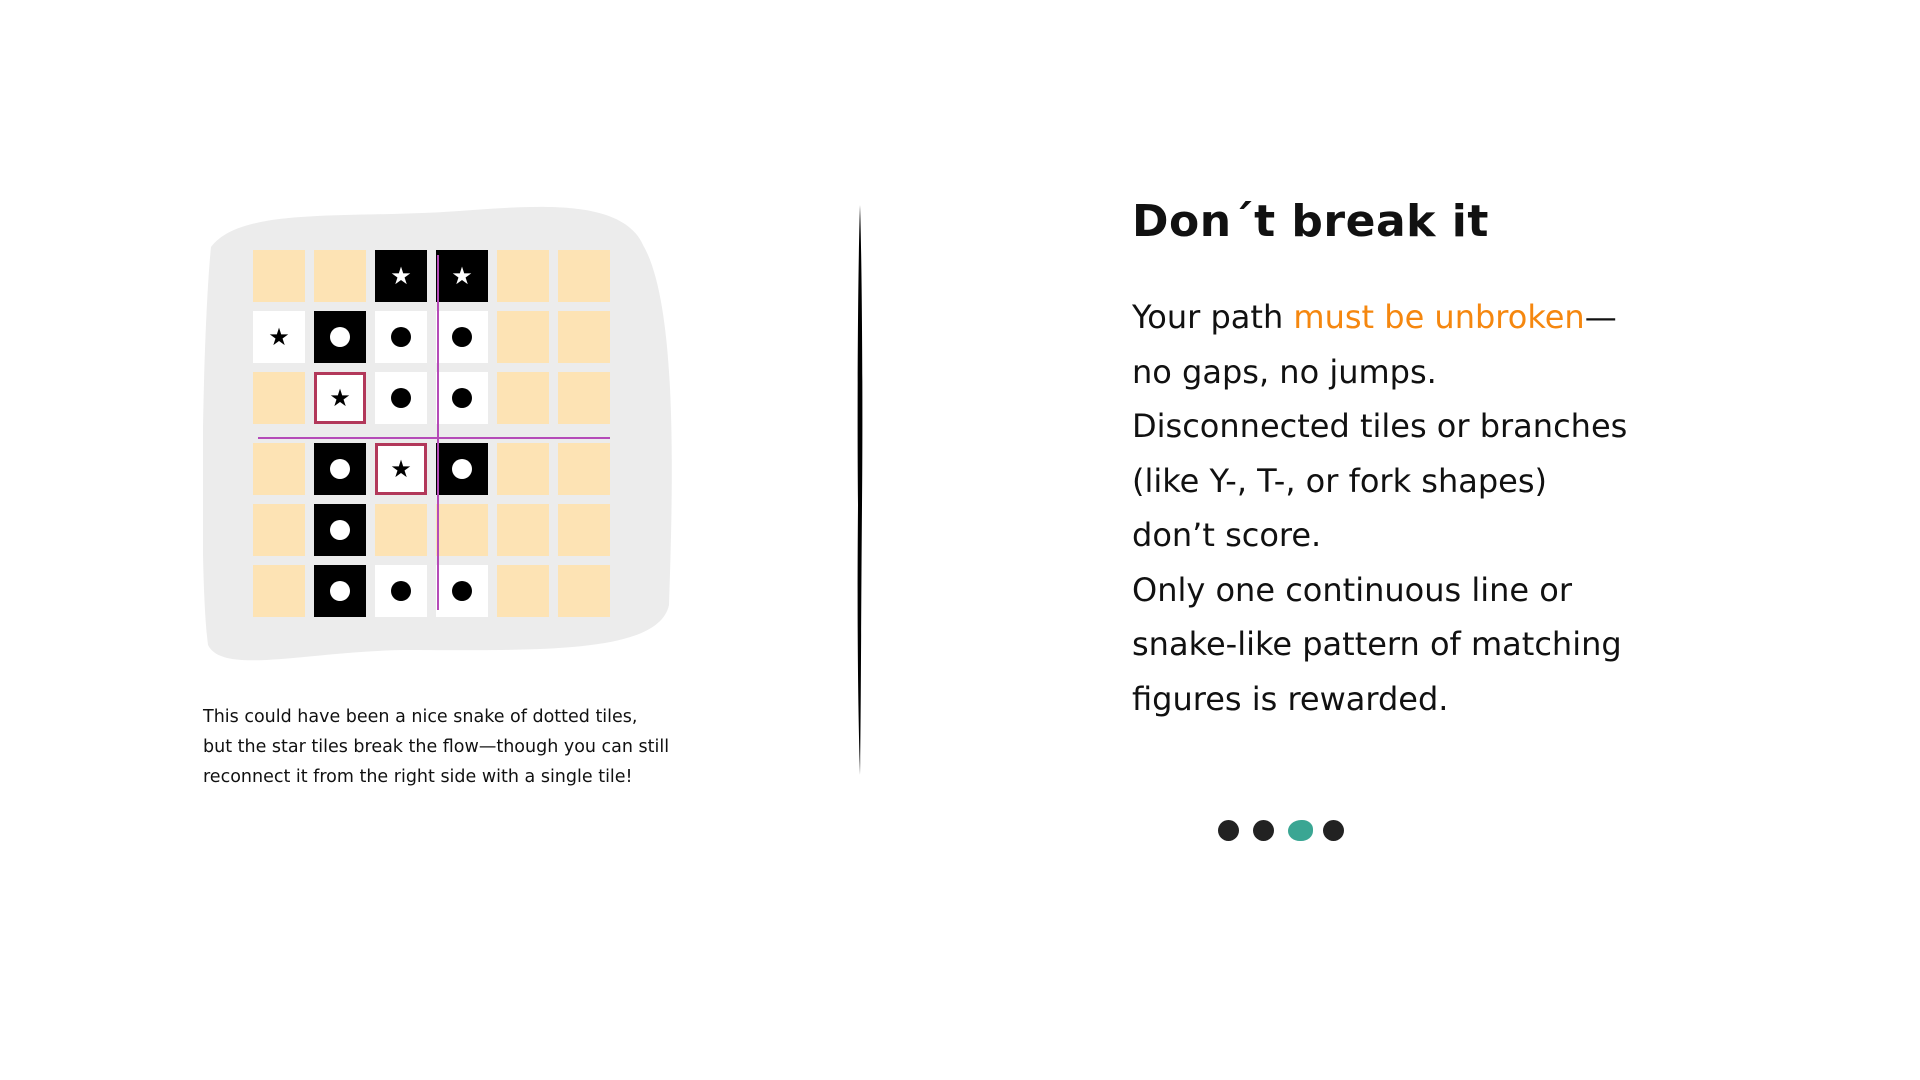 The height and width of the screenshot is (1080, 1920). What do you see at coordinates (1300, 830) in the screenshot?
I see `pager-dot-active` at bounding box center [1300, 830].